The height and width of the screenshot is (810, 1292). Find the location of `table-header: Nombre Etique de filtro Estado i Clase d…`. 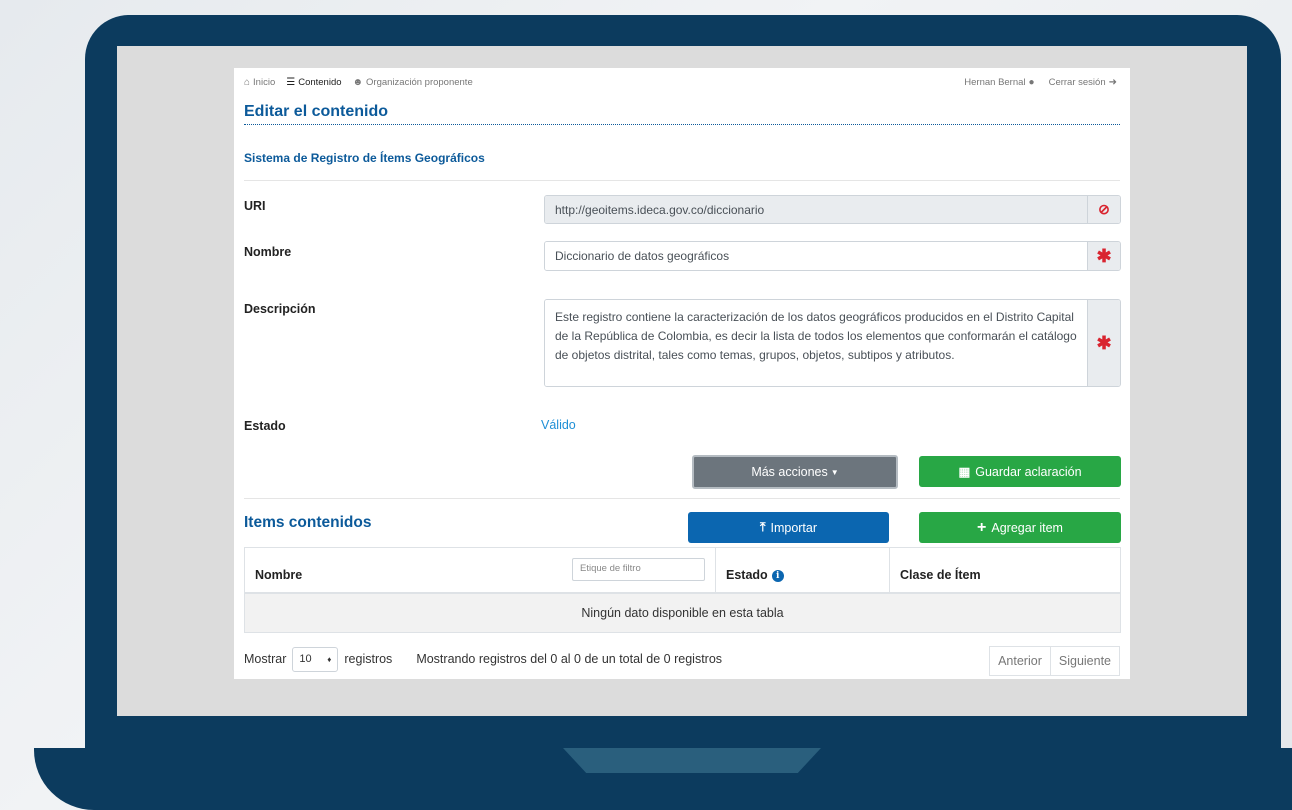

table-header: Nombre Etique de filtro Estado i Clase d… is located at coordinates (682, 571).